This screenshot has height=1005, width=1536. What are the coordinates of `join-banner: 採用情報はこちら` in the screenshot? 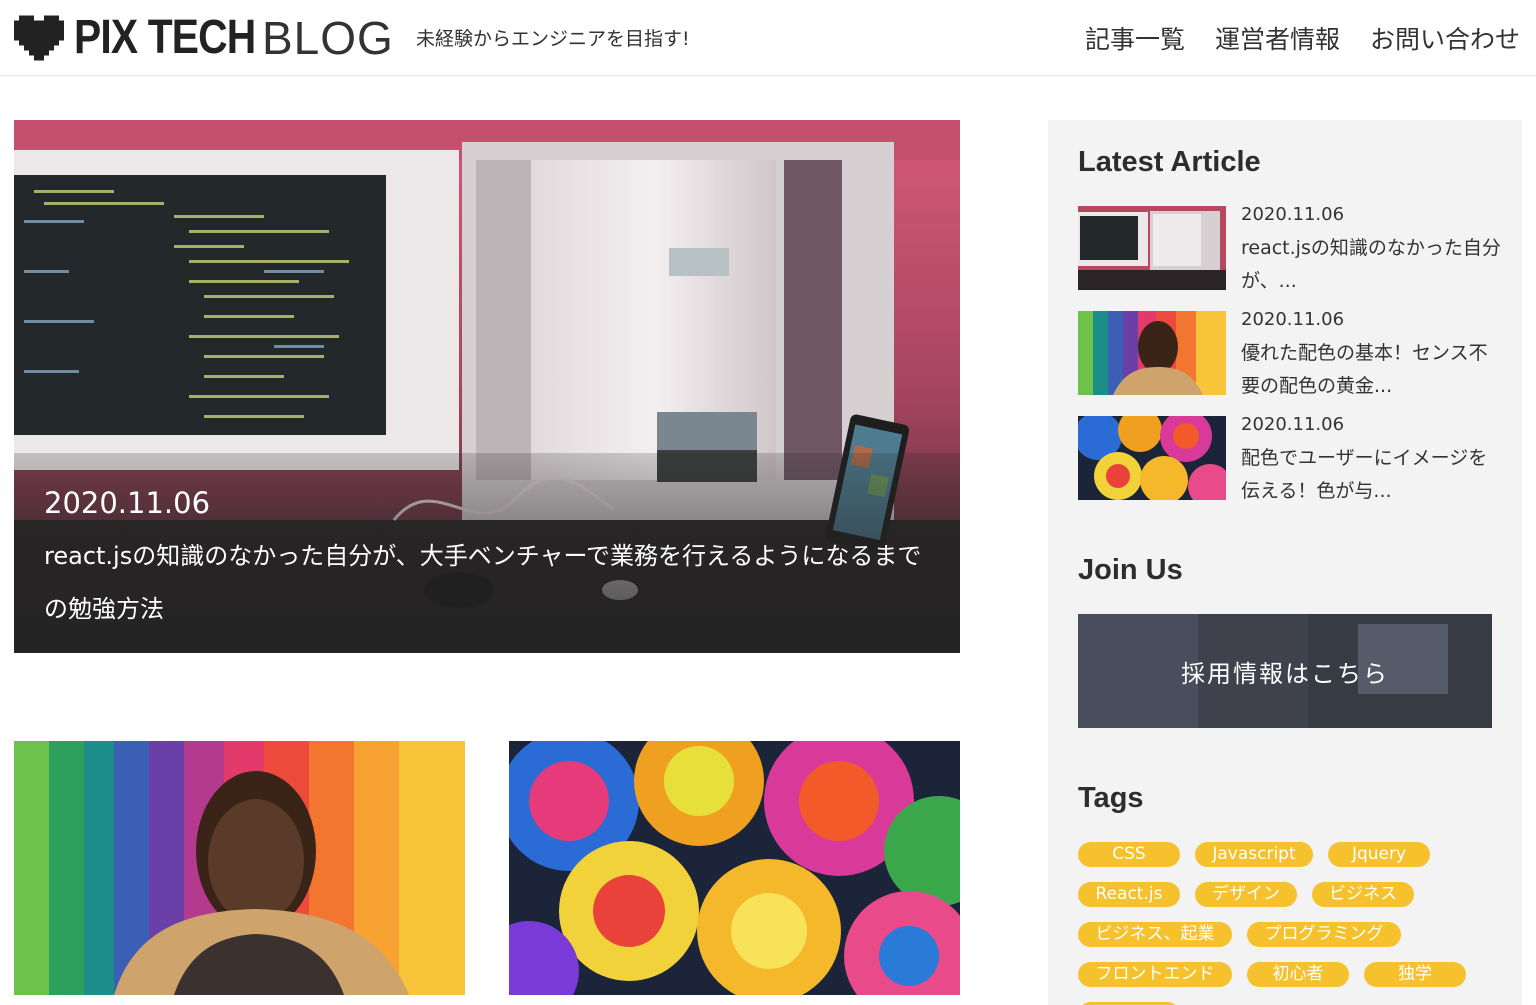 It's located at (1285, 671).